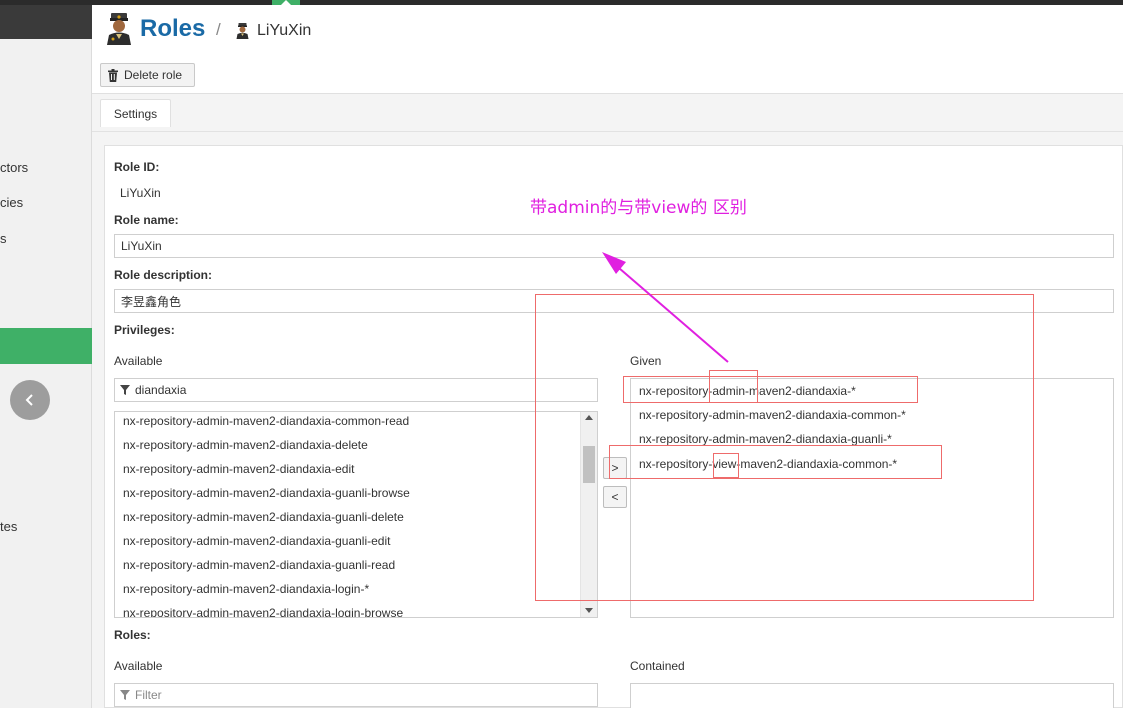 The width and height of the screenshot is (1123, 708). I want to click on trash-icon, so click(113, 75).